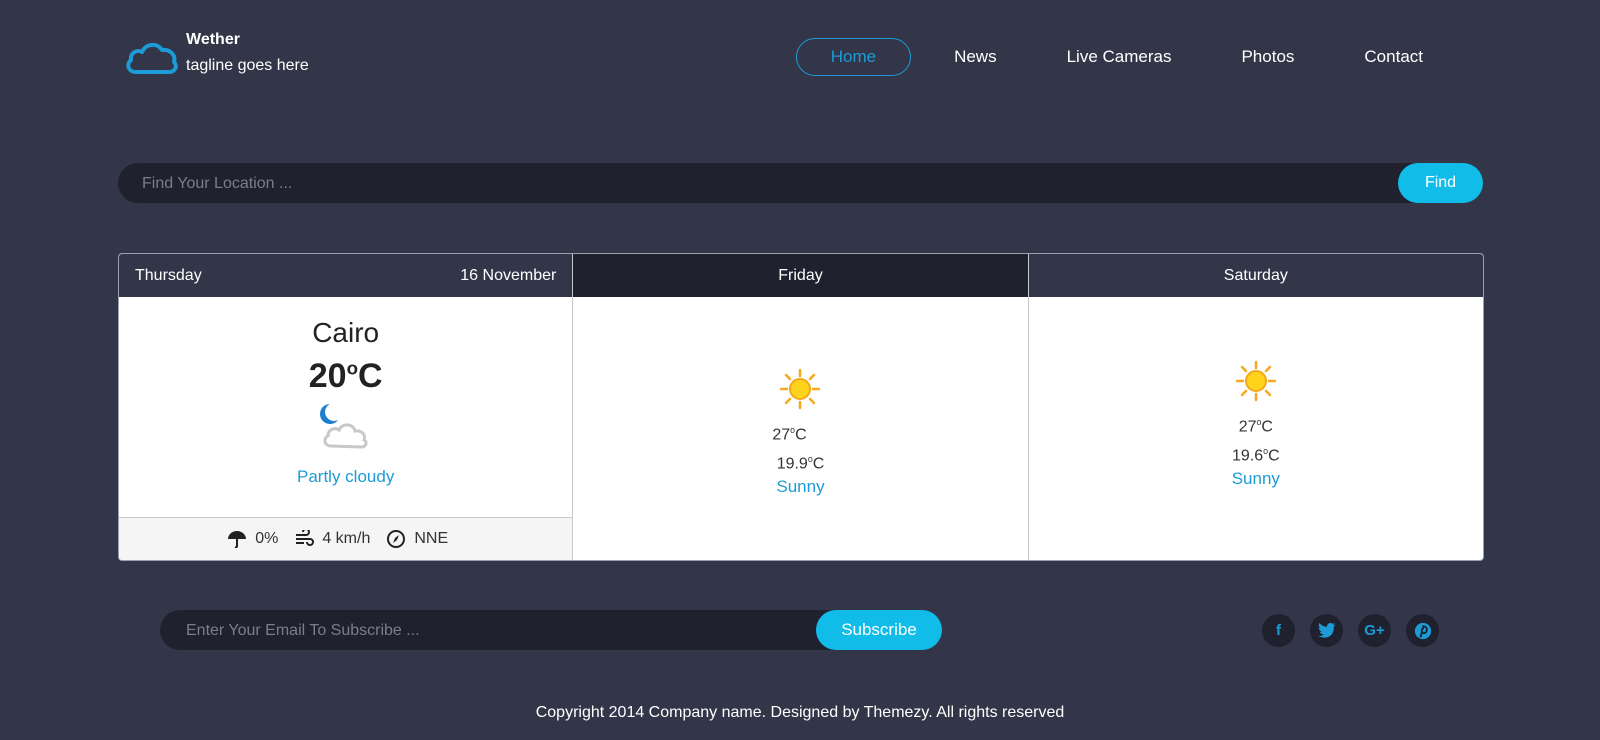  What do you see at coordinates (508, 275) in the screenshot?
I see `today-date: 16 November` at bounding box center [508, 275].